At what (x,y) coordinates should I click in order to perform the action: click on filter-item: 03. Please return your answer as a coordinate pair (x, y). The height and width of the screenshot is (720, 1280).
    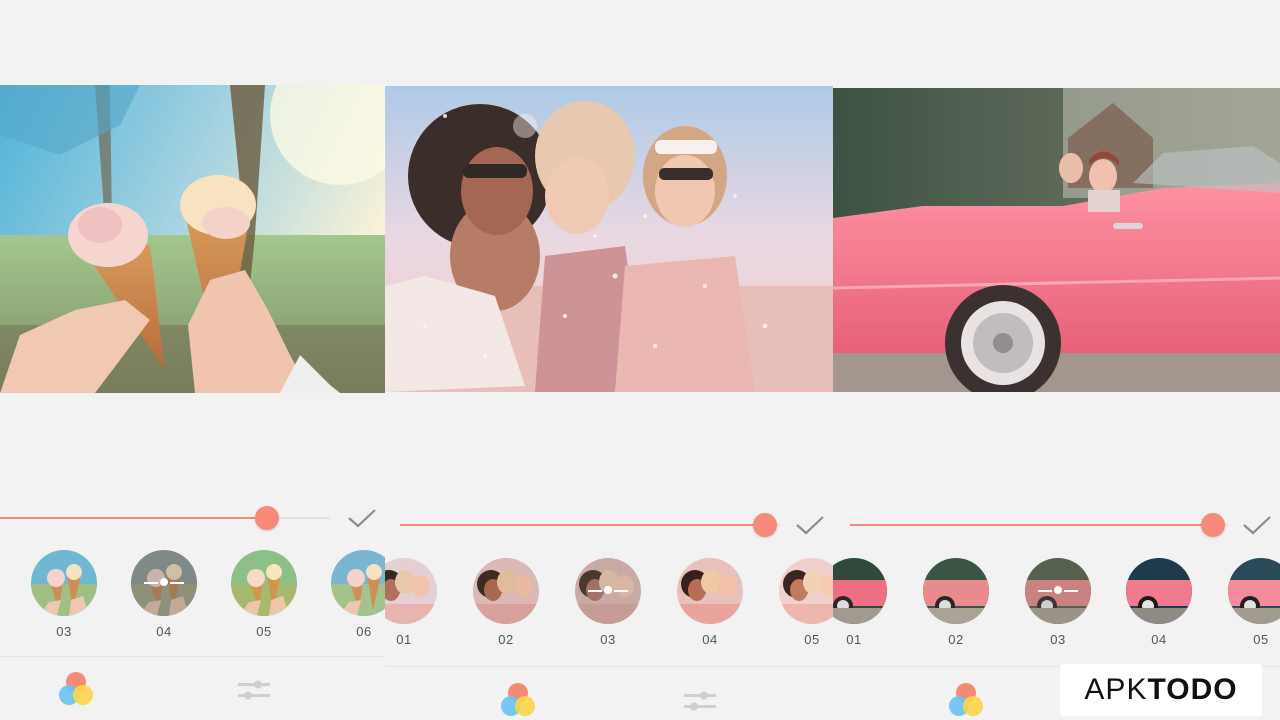
    Looking at the image, I should click on (64, 594).